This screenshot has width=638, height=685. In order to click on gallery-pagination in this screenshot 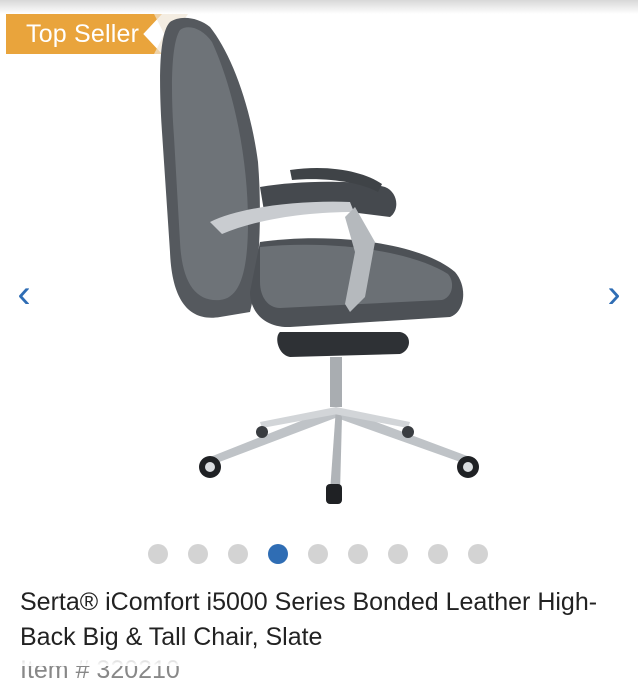, I will do `click(318, 554)`.